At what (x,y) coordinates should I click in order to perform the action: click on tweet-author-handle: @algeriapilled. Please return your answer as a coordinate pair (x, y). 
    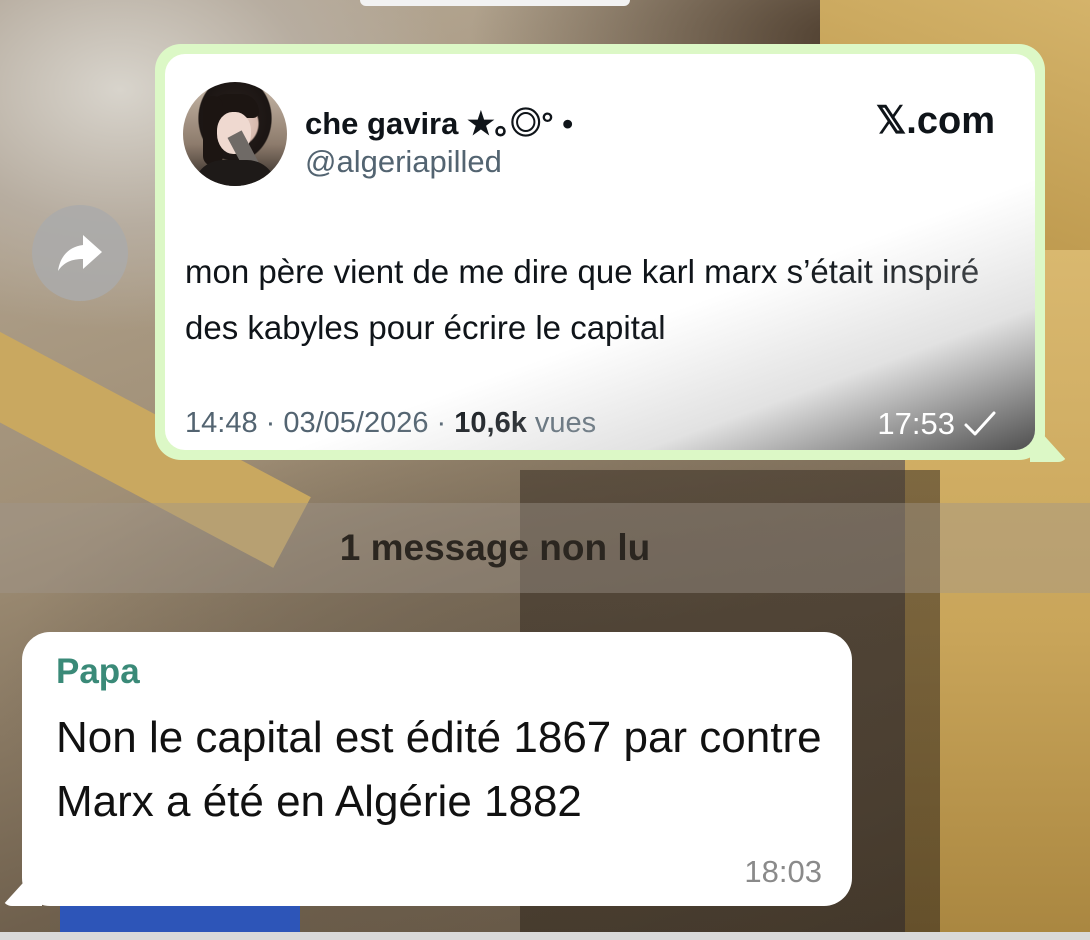
    Looking at the image, I should click on (403, 162).